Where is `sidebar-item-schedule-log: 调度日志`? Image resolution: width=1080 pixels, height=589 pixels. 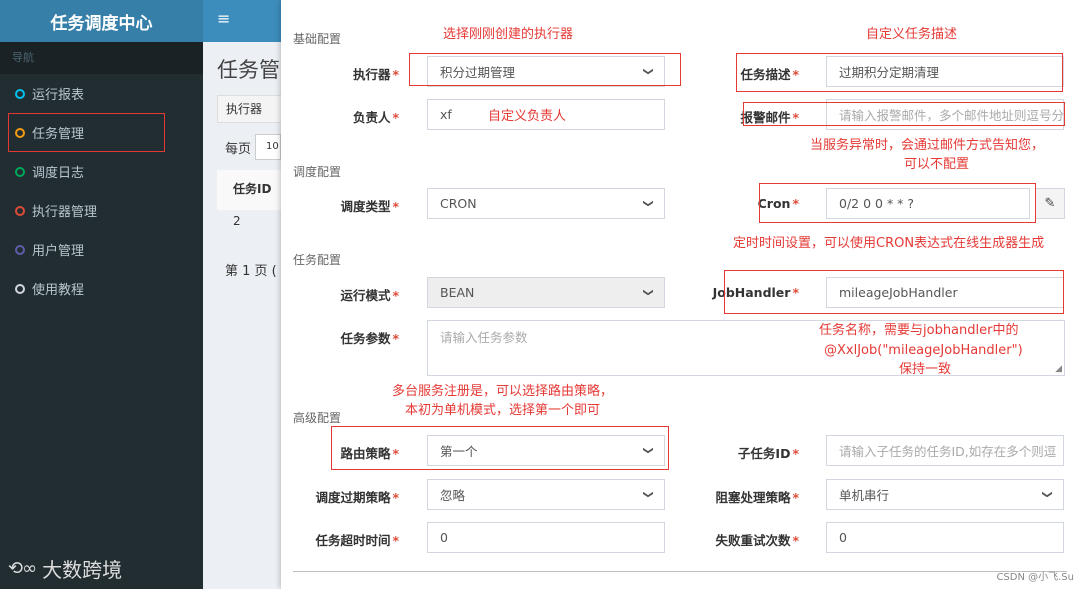 sidebar-item-schedule-log: 调度日志 is located at coordinates (101, 171).